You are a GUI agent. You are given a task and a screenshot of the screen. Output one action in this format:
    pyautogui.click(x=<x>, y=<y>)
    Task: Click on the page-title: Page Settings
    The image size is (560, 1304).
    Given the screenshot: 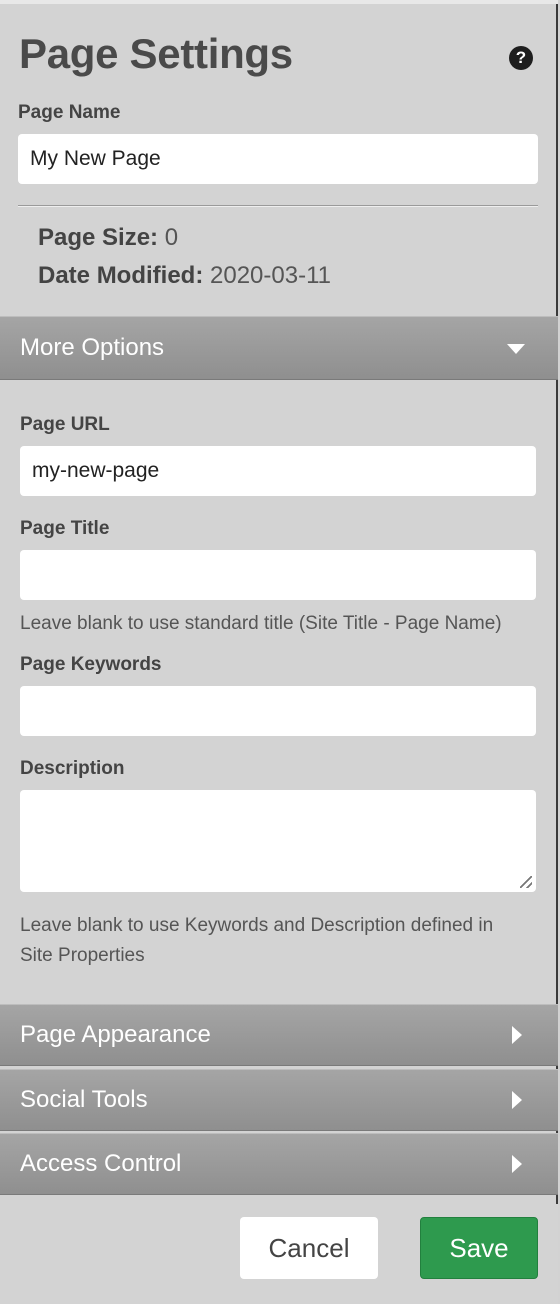 What is the action you would take?
    pyautogui.click(x=156, y=53)
    